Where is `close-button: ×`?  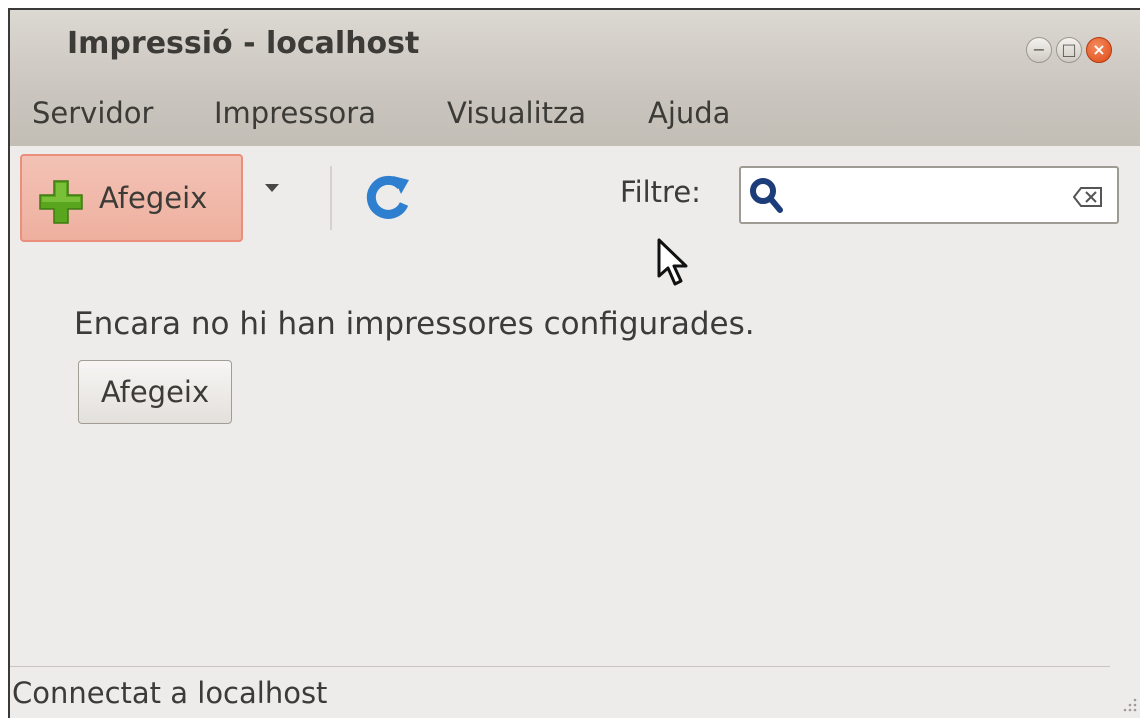 close-button: × is located at coordinates (1099, 50).